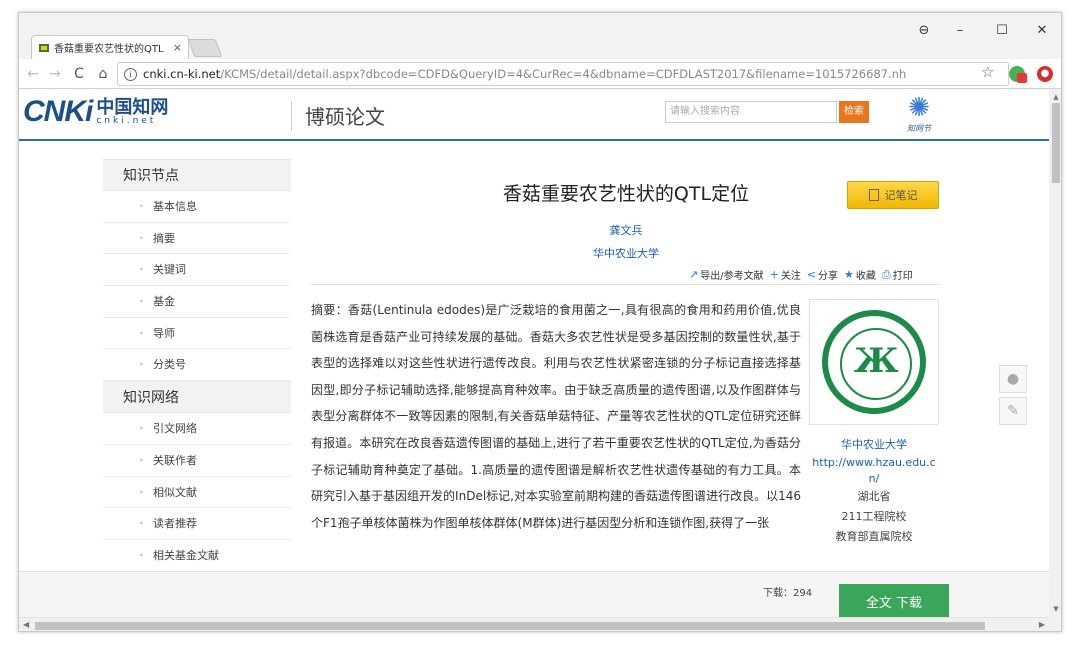  What do you see at coordinates (291, 116) in the screenshot?
I see `header-divider` at bounding box center [291, 116].